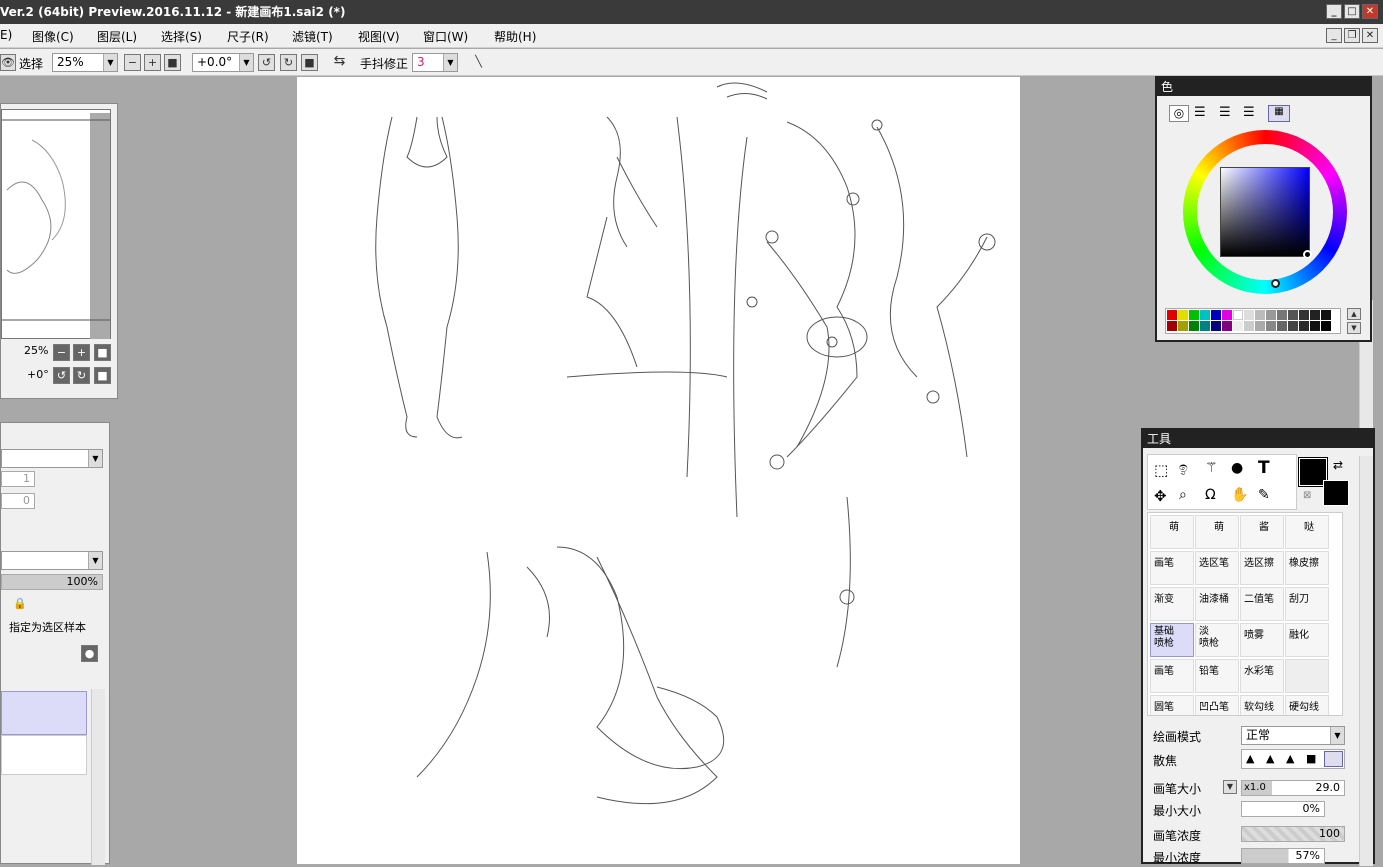 This screenshot has width=1383, height=867. Describe the element at coordinates (18, 479) in the screenshot. I see `layer-value-1: 1` at that location.